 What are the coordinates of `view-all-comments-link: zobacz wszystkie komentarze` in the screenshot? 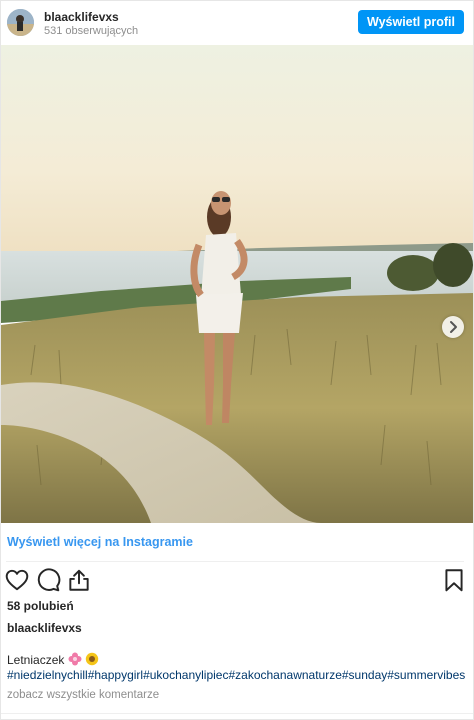 It's located at (83, 695).